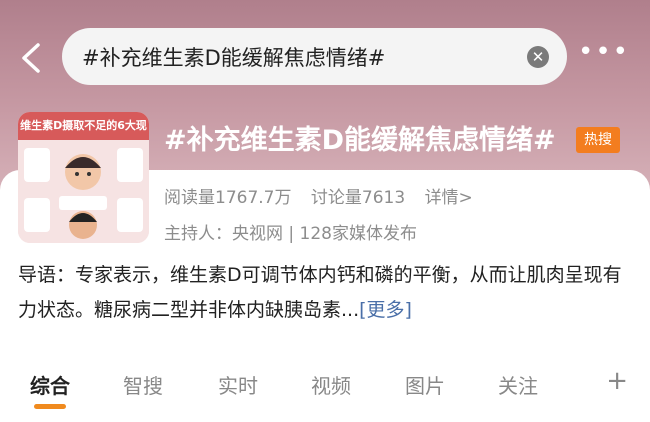  I want to click on topic-title: #补充维生素D能缓解焦虑情绪#, so click(360, 140).